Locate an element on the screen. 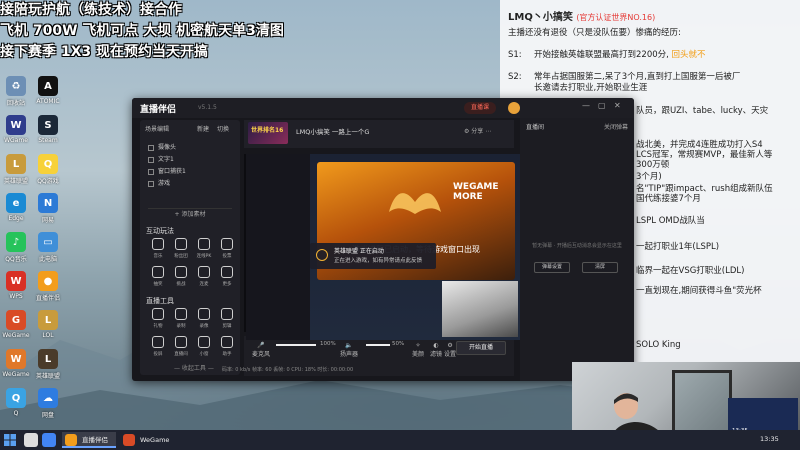  desktop-icon-label: 英雄联盟 is located at coordinates (15, 181).